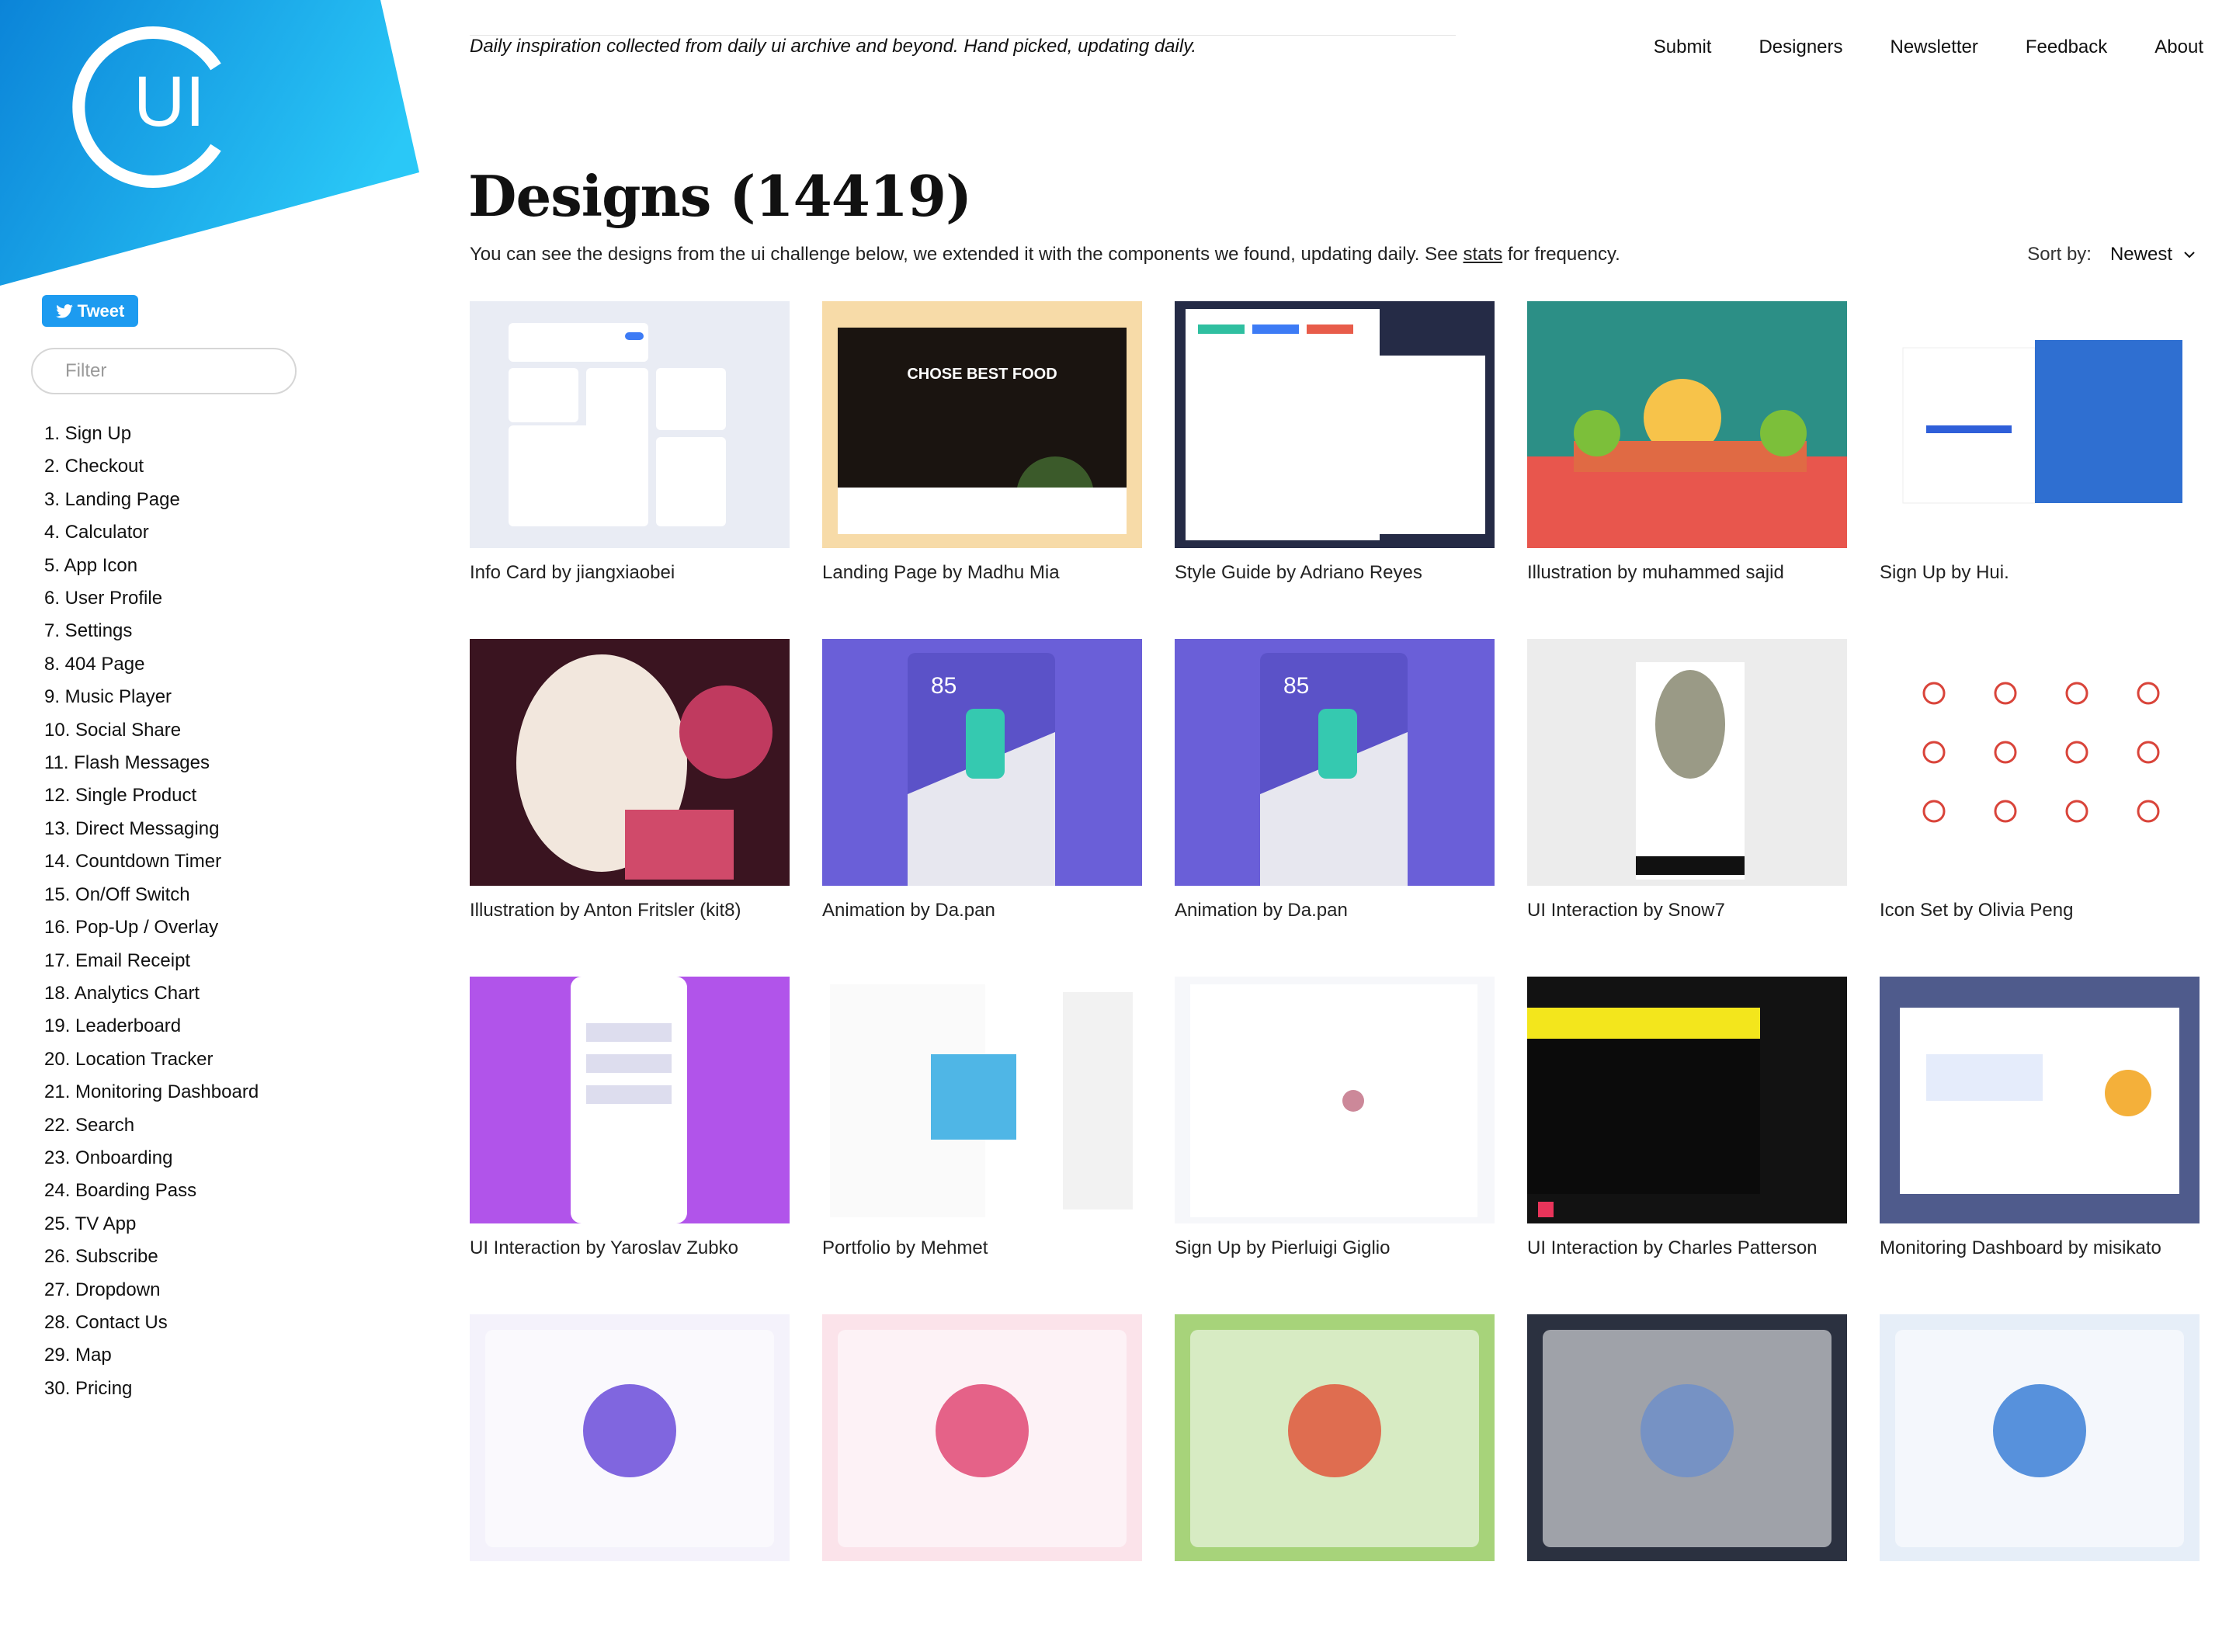 This screenshot has height=1652, width=2236. I want to click on sidebar-item: 2. Checkout, so click(151, 466).